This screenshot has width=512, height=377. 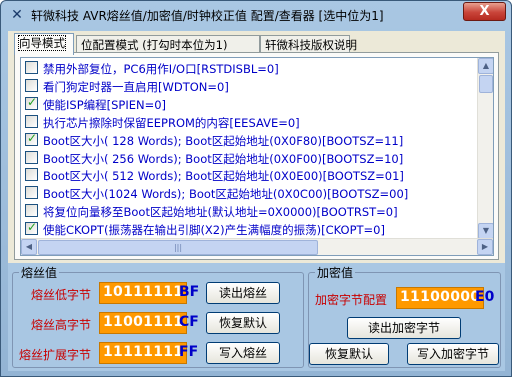 What do you see at coordinates (178, 247) in the screenshot?
I see `horizontal-scroll-thumb: |||` at bounding box center [178, 247].